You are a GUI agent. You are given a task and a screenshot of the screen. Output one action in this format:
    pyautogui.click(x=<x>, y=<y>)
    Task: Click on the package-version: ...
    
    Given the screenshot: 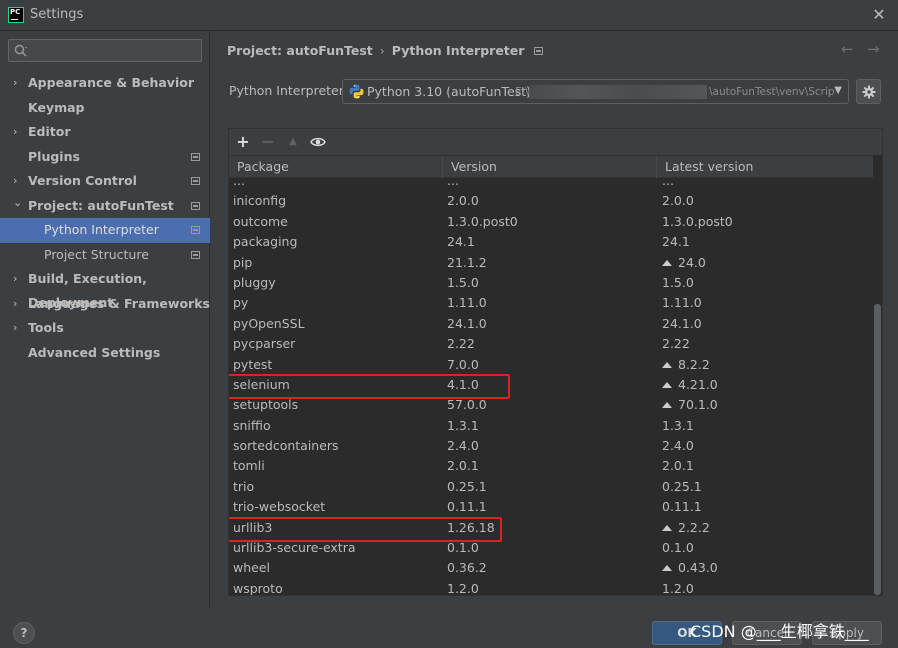 What is the action you would take?
    pyautogui.click(x=453, y=183)
    